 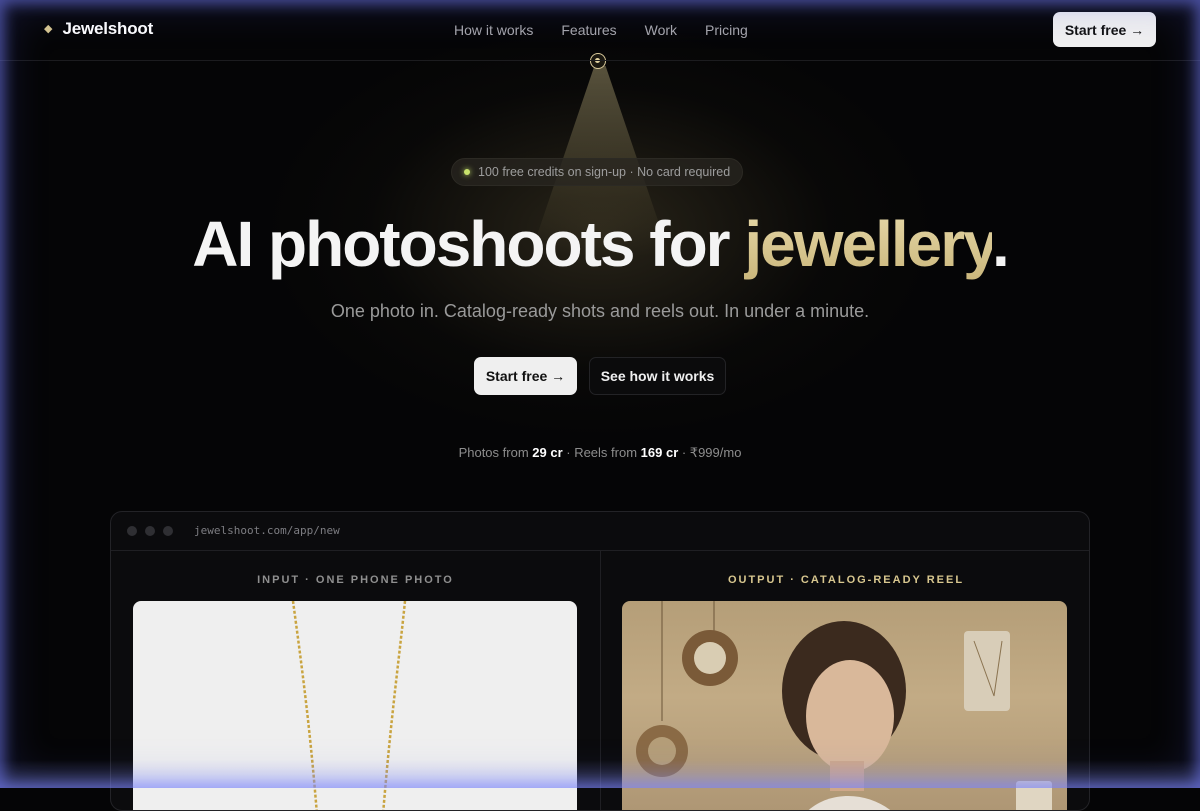 What do you see at coordinates (657, 376) in the screenshot?
I see `see-how-it-works-button: See how it works` at bounding box center [657, 376].